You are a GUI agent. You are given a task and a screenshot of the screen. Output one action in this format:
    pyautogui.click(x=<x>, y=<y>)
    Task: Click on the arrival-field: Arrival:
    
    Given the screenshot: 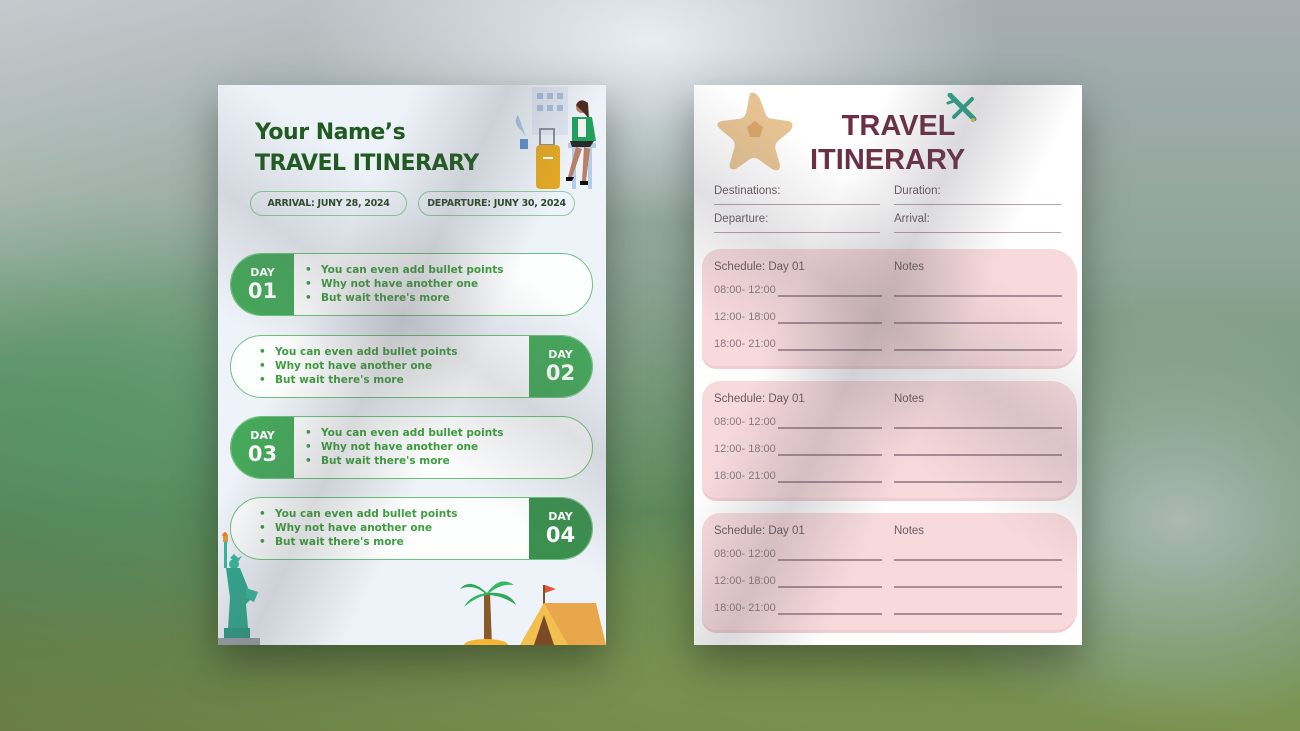 What is the action you would take?
    pyautogui.click(x=977, y=222)
    